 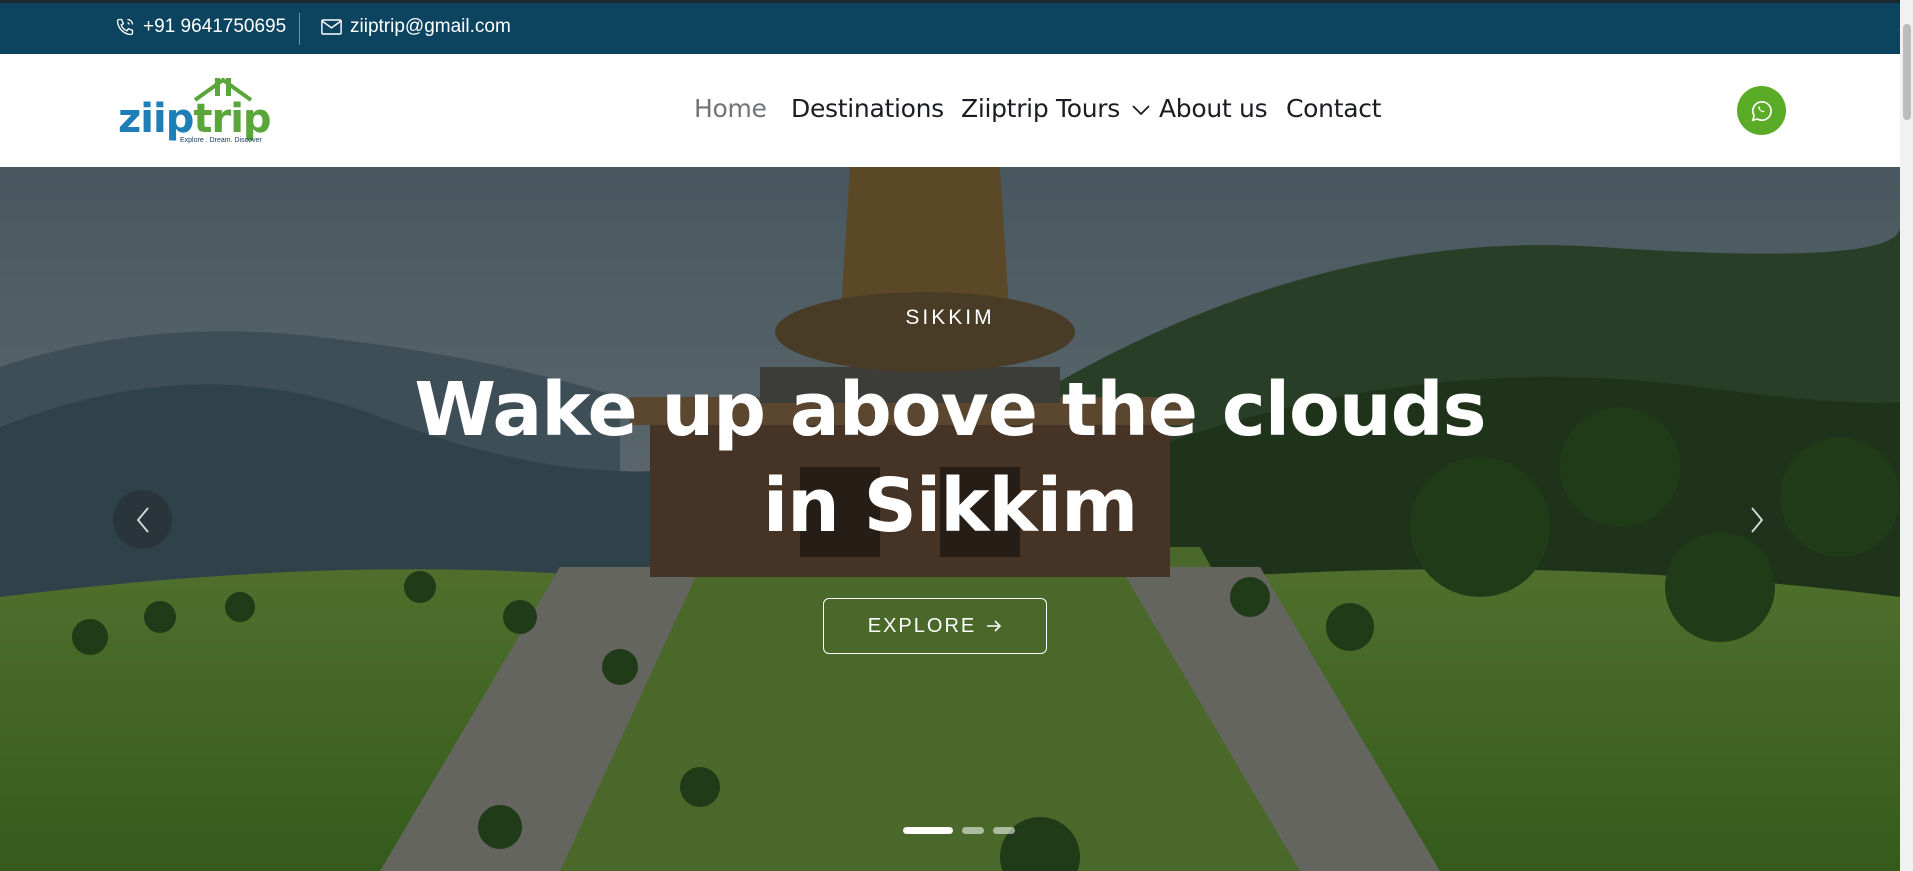 What do you see at coordinates (994, 626) in the screenshot?
I see `arrow-right-icon` at bounding box center [994, 626].